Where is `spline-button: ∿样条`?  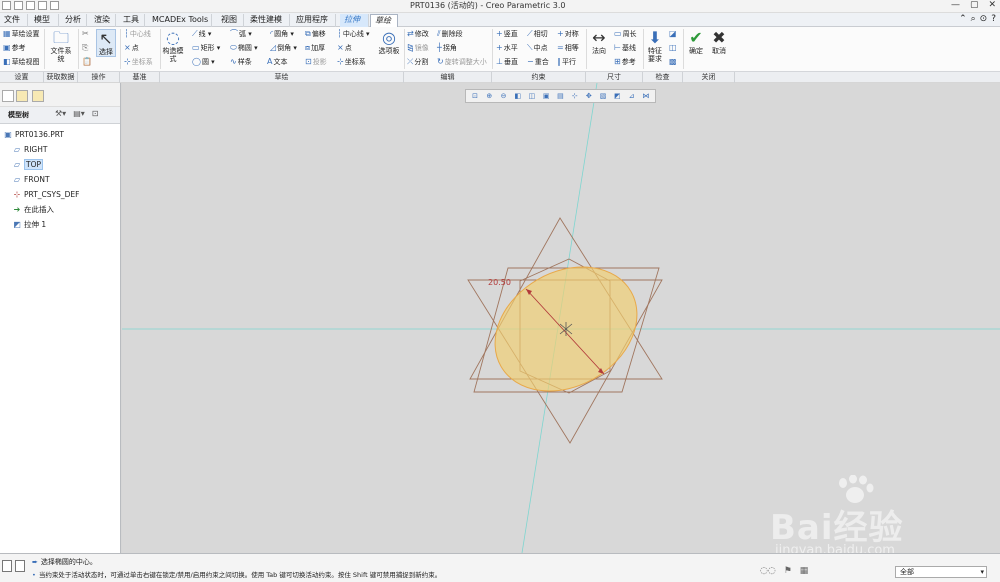 spline-button: ∿样条 is located at coordinates (241, 62).